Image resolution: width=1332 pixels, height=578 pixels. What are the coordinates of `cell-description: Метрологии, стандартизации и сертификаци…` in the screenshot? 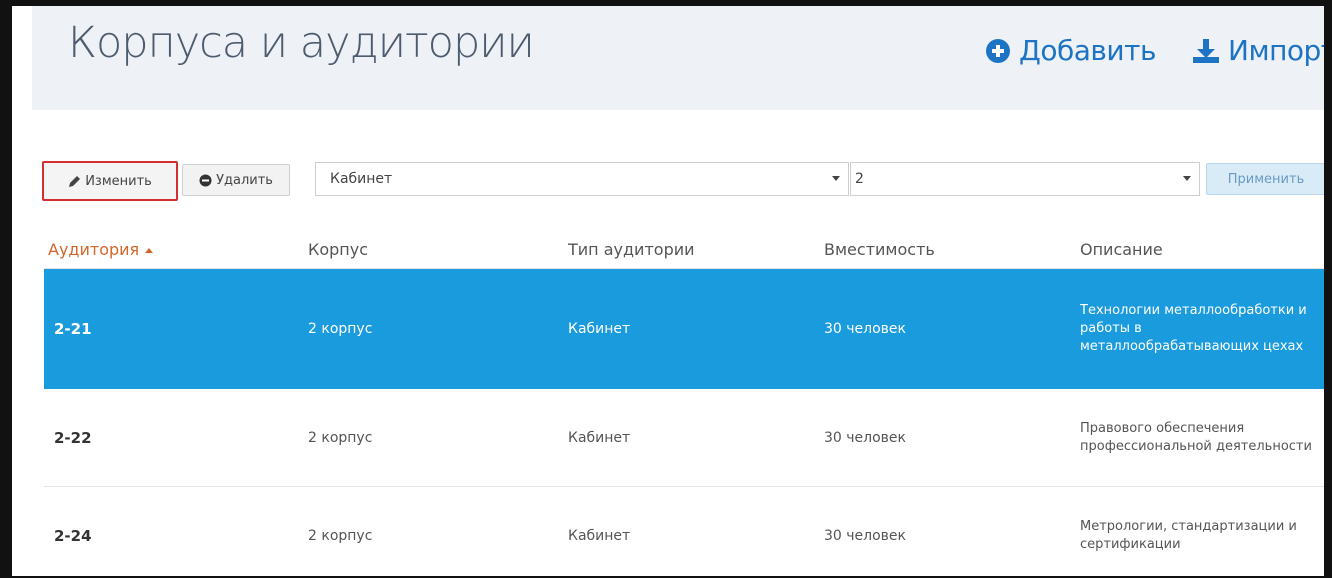 It's located at (1194, 531).